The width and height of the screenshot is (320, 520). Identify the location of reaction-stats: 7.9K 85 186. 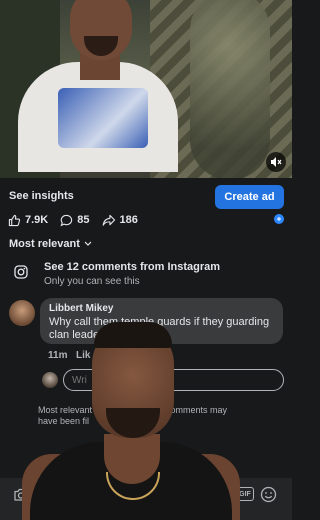
(79, 220).